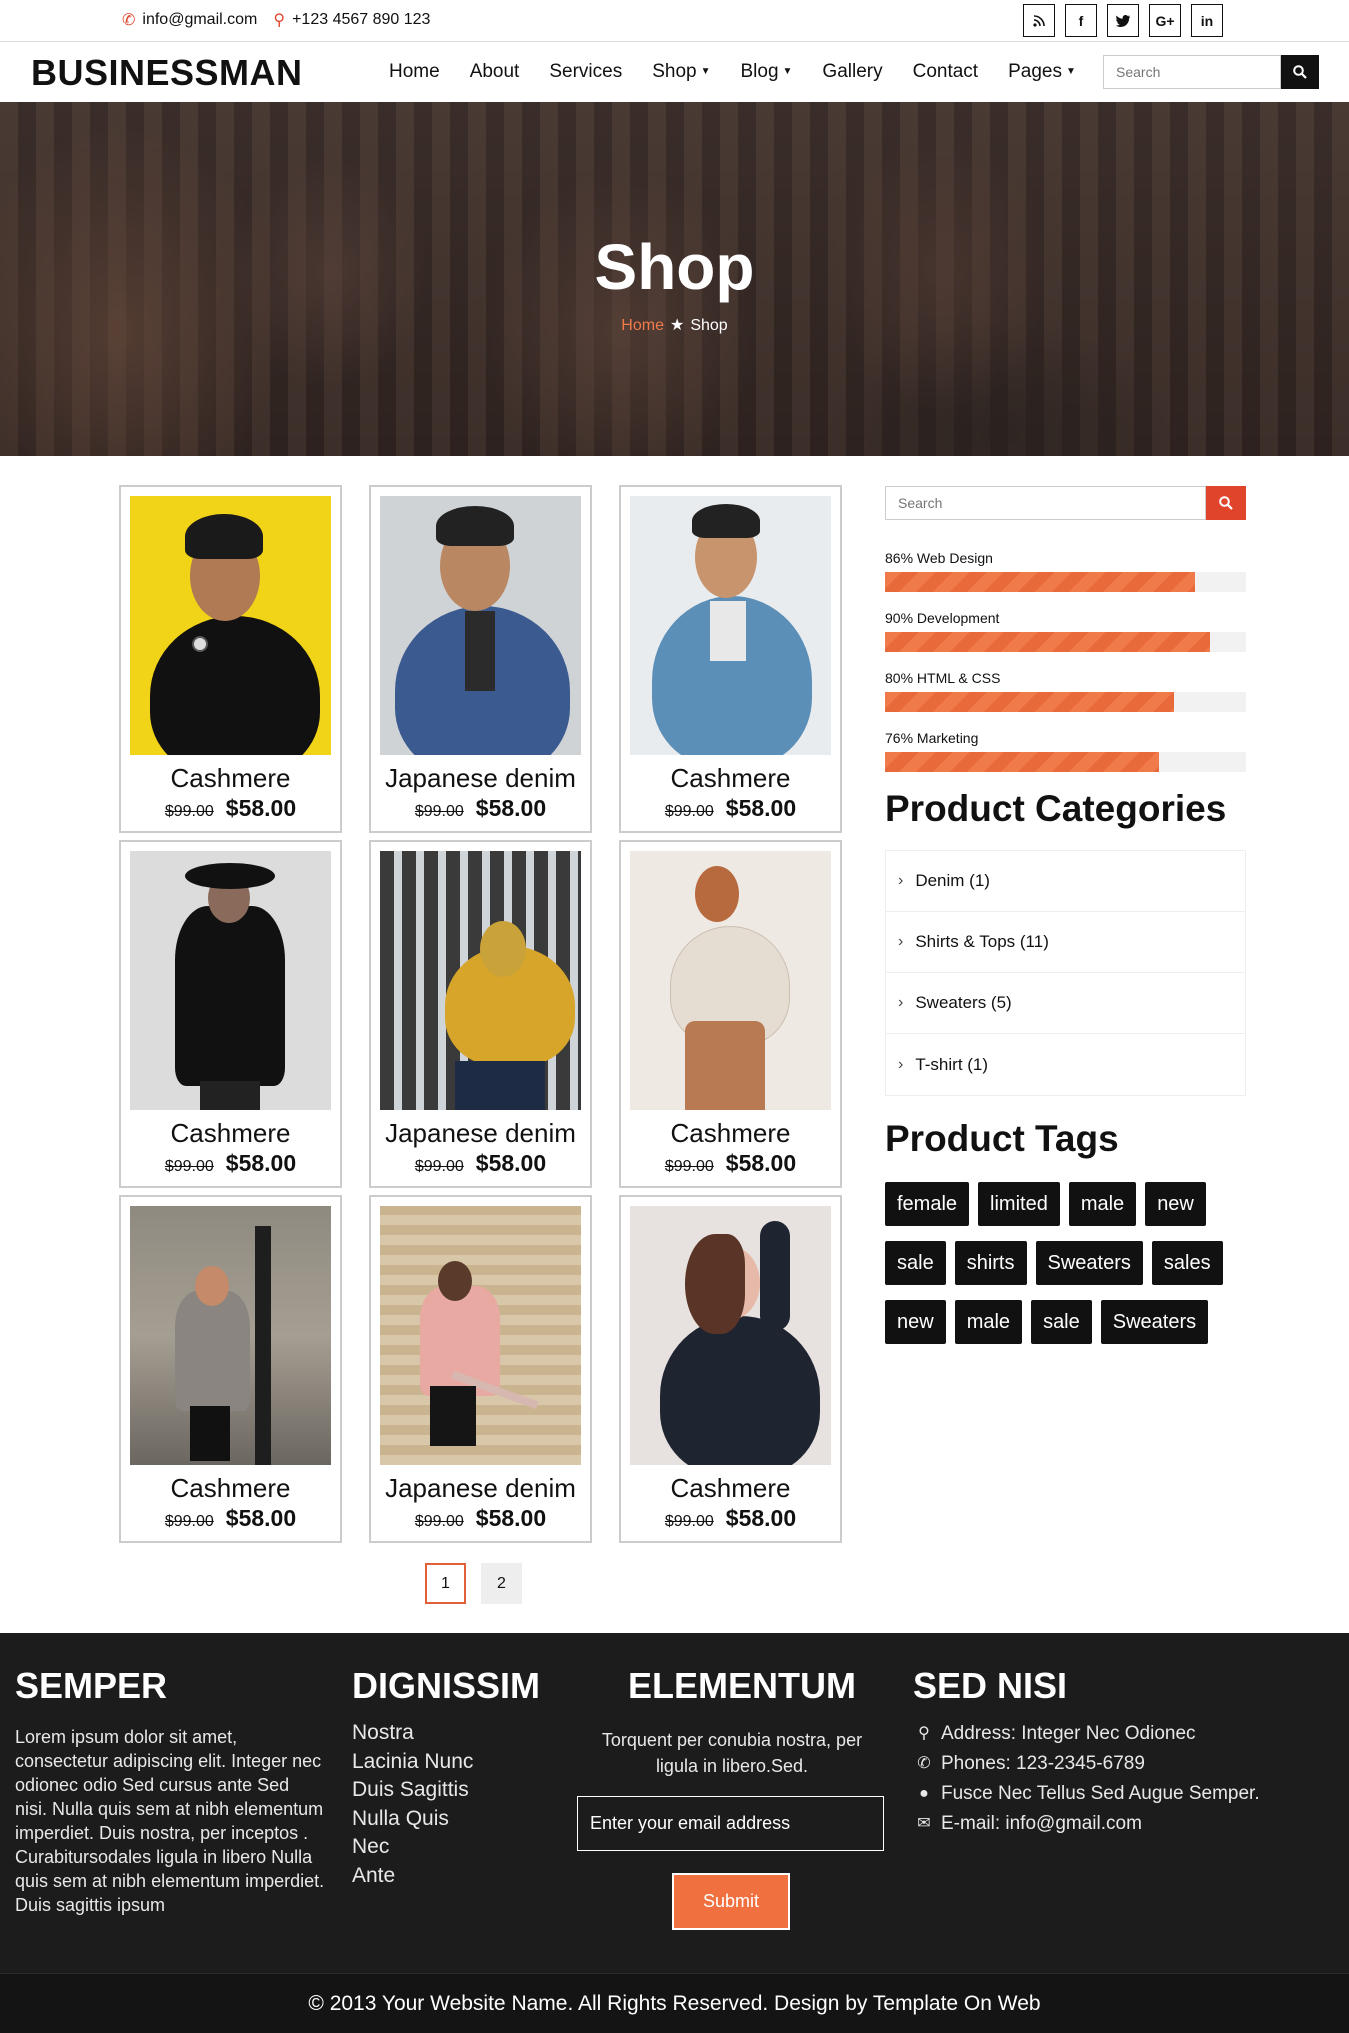 The height and width of the screenshot is (2033, 1349). What do you see at coordinates (361, 20) in the screenshot?
I see `topbar-phone: +123 4567 890 123` at bounding box center [361, 20].